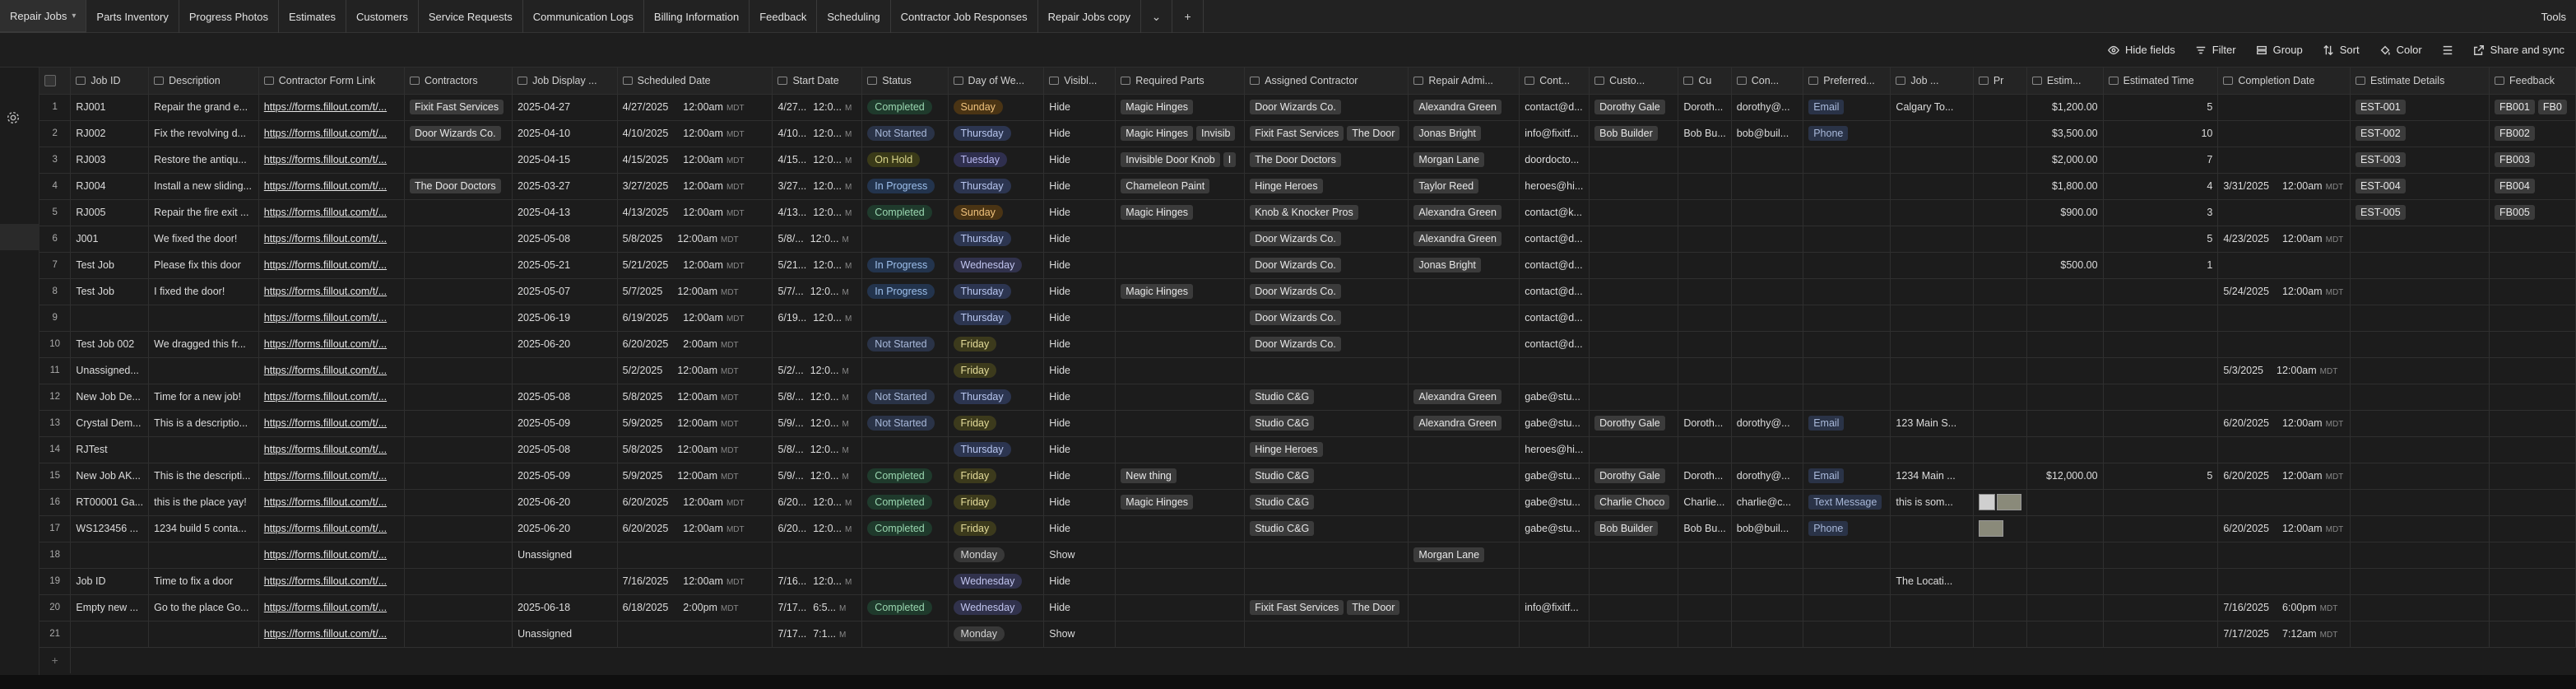 This screenshot has height=689, width=2576. I want to click on tab-contractor-job-responses: Contractor Job Responses, so click(965, 16).